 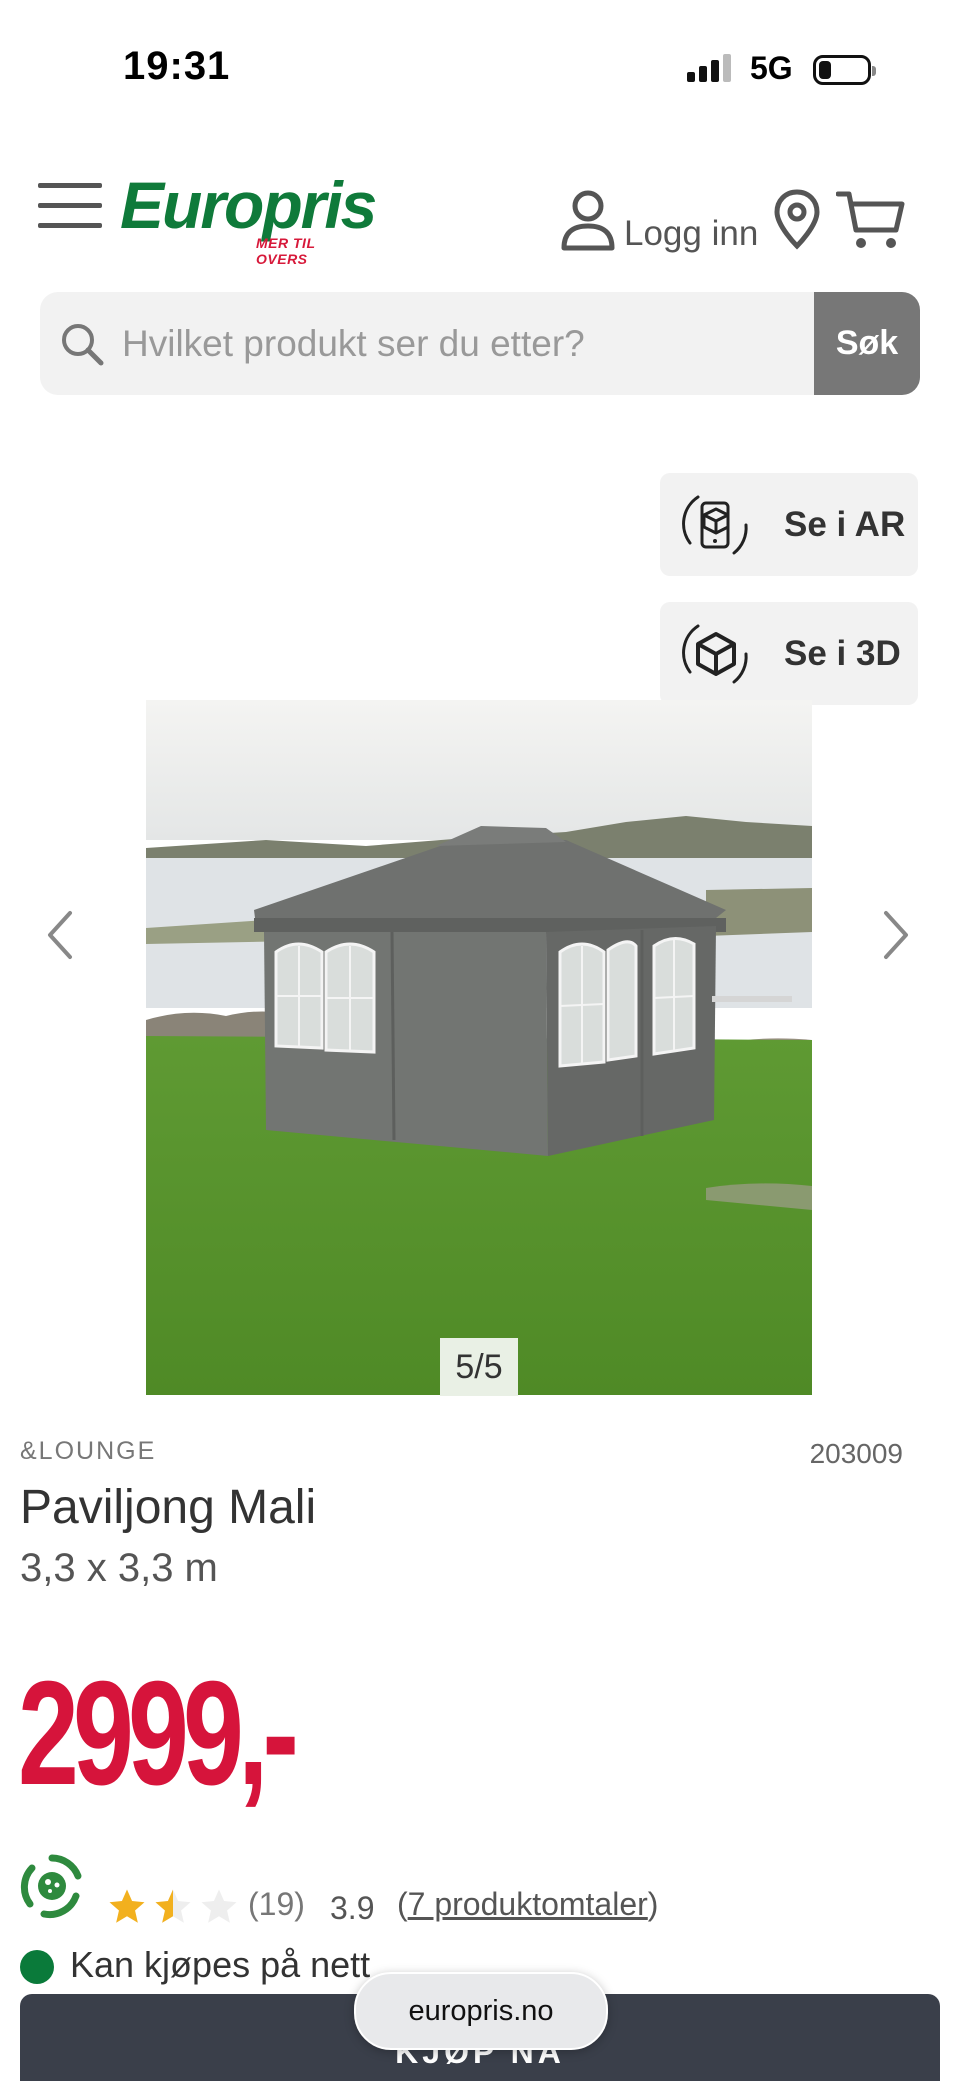 I want to click on previous-image-button, so click(x=60, y=935).